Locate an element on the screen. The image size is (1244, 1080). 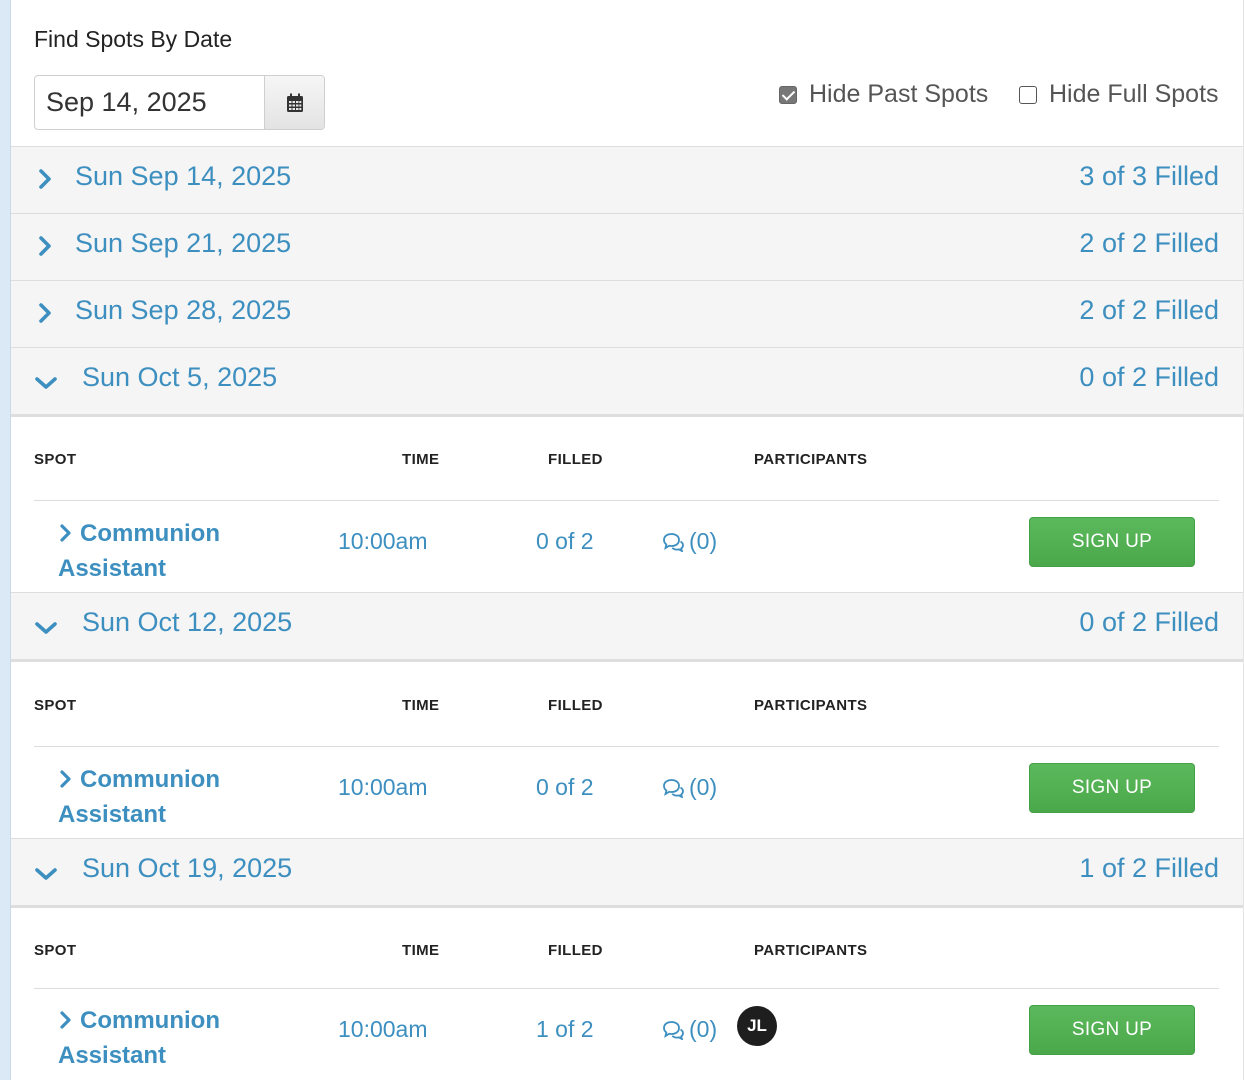
hide-past-spots-toggle: Hide Past Spots is located at coordinates (883, 94).